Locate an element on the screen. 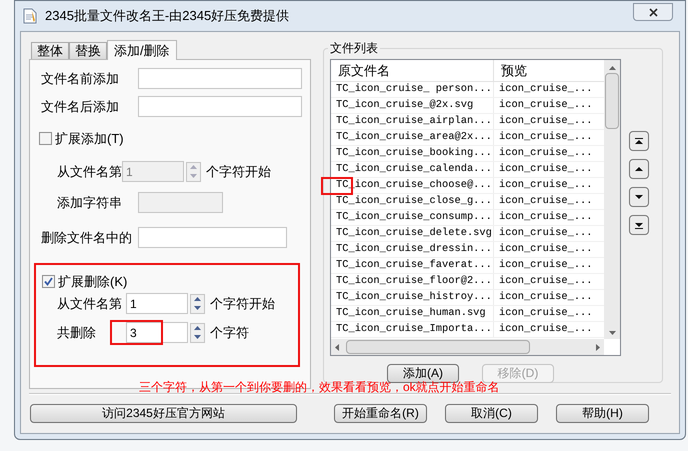  number-field: 1 is located at coordinates (157, 303).